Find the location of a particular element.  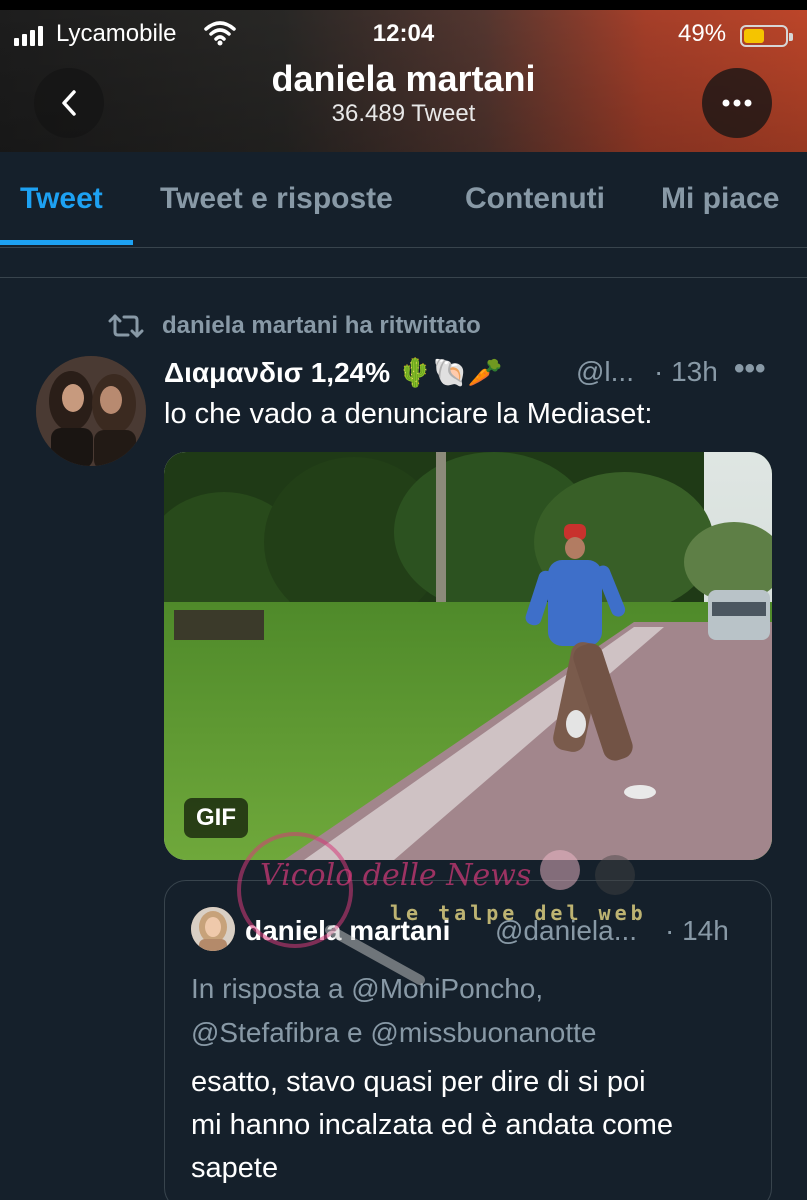

quoted-text-line: sapete is located at coordinates (235, 1168).